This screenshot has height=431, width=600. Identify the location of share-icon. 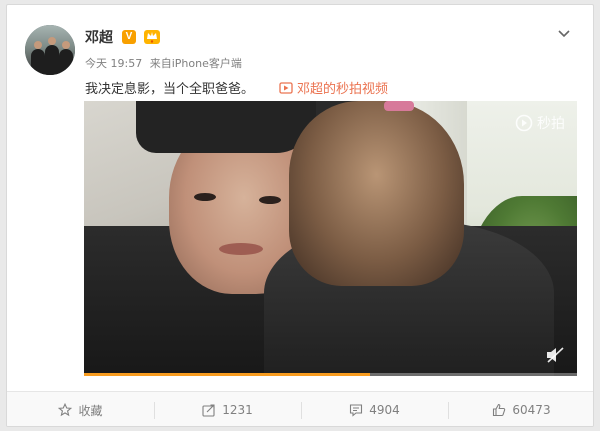
(208, 410).